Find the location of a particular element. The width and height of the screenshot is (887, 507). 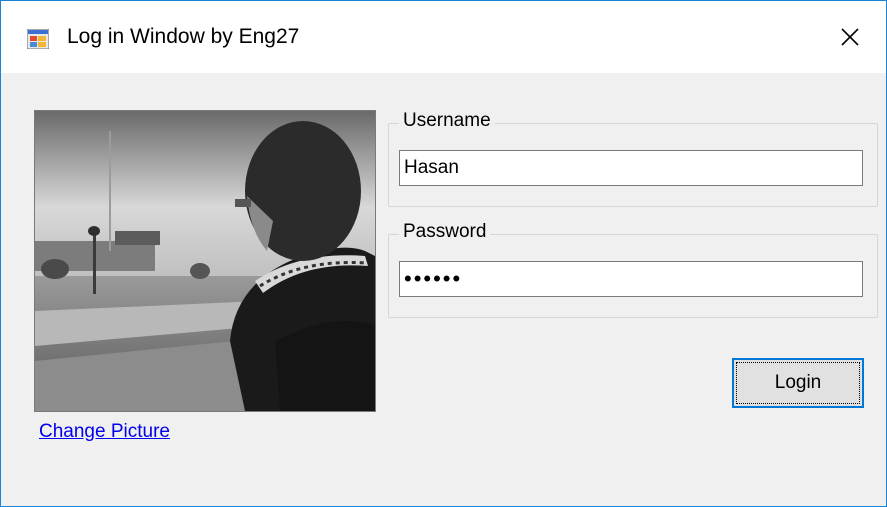

close-button is located at coordinates (850, 37).